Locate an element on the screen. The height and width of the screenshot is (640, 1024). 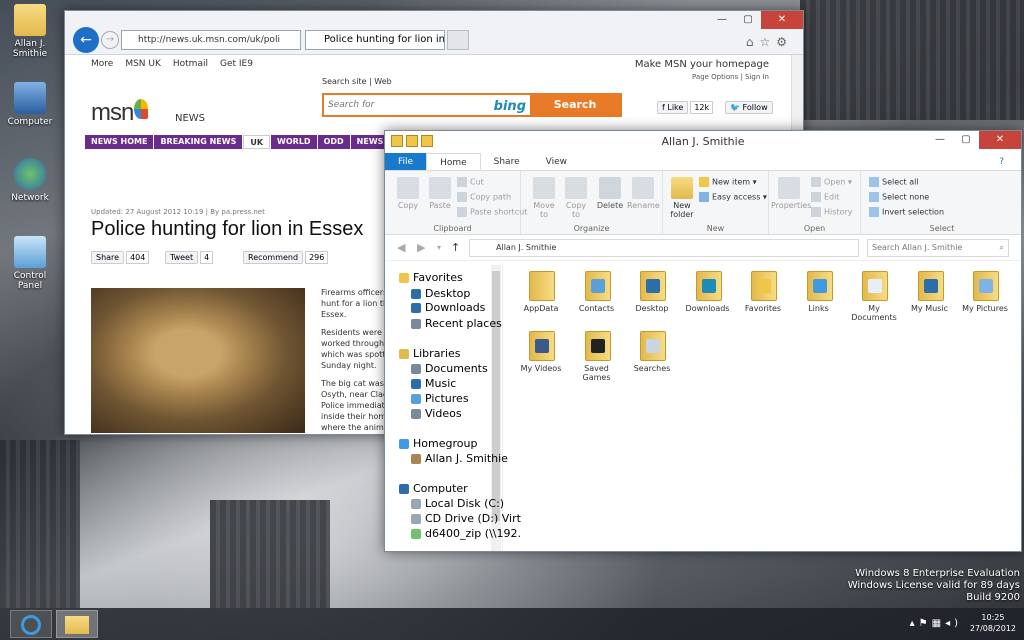
search-button: Search is located at coordinates (575, 105).